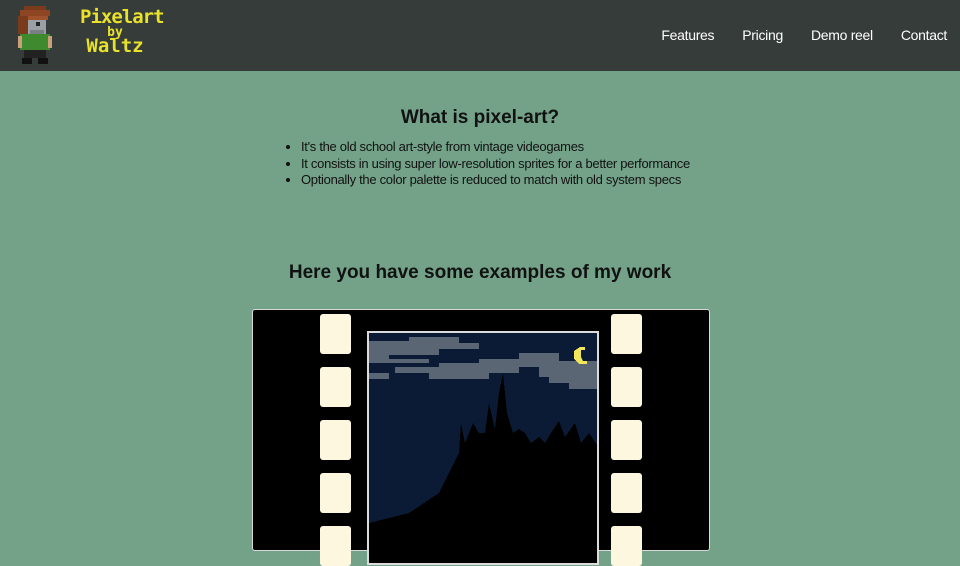 The width and height of the screenshot is (960, 566). I want to click on intro-heading: What is pixel-art?, so click(480, 117).